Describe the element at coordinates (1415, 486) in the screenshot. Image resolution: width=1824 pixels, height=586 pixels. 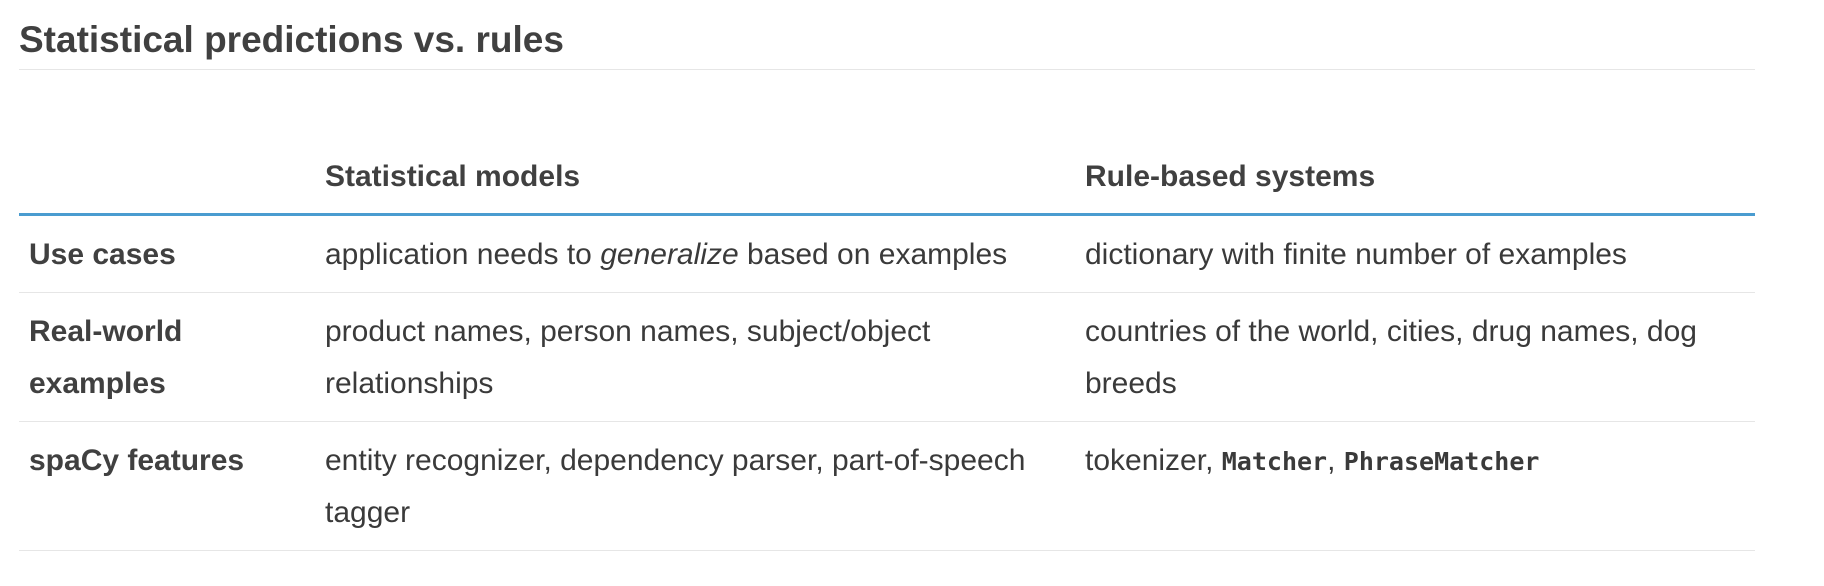
I see `cell-rules: tokenizer, Matcher, PhraseMatcher` at that location.